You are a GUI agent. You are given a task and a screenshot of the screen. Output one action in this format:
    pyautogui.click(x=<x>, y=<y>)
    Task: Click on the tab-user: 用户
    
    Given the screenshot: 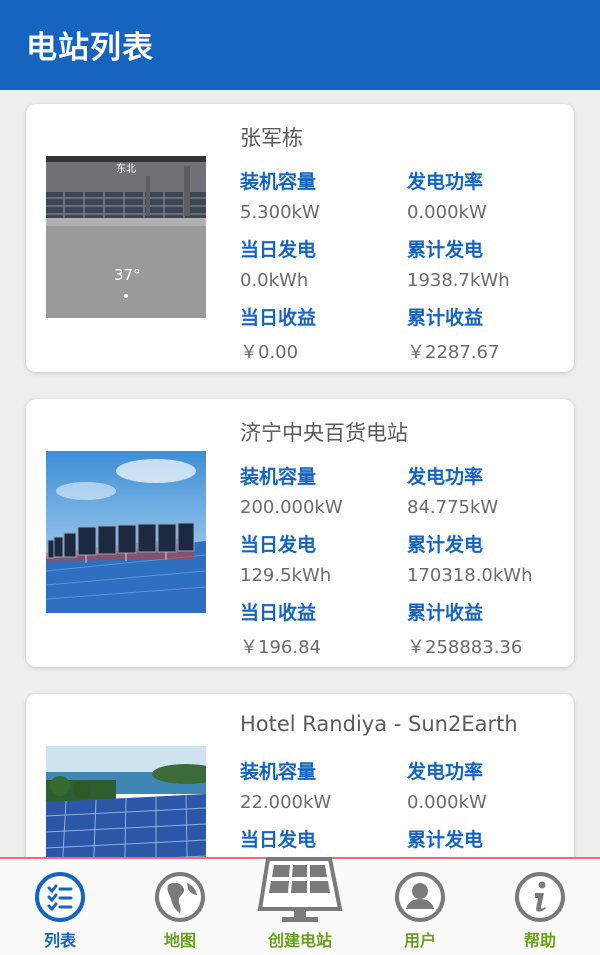 What is the action you would take?
    pyautogui.click(x=420, y=907)
    